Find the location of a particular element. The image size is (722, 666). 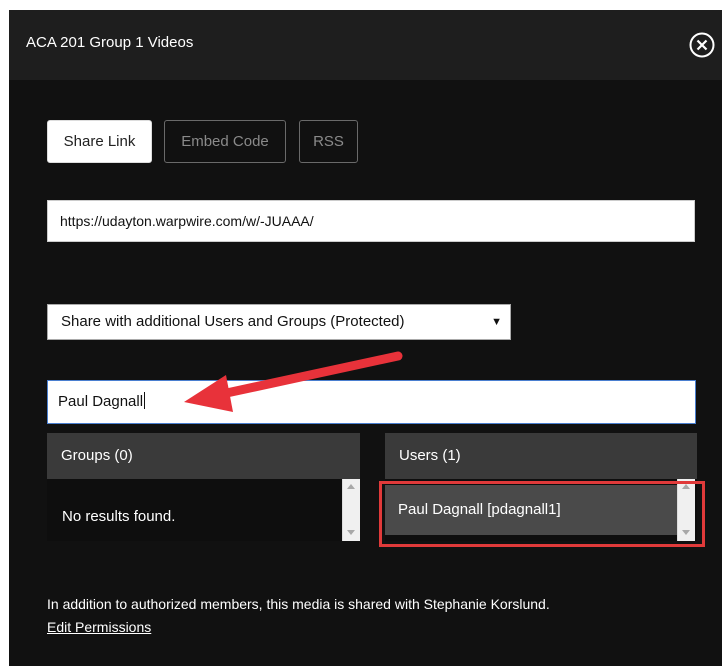

edit-permissions-link: Edit Permissions is located at coordinates (99, 627).